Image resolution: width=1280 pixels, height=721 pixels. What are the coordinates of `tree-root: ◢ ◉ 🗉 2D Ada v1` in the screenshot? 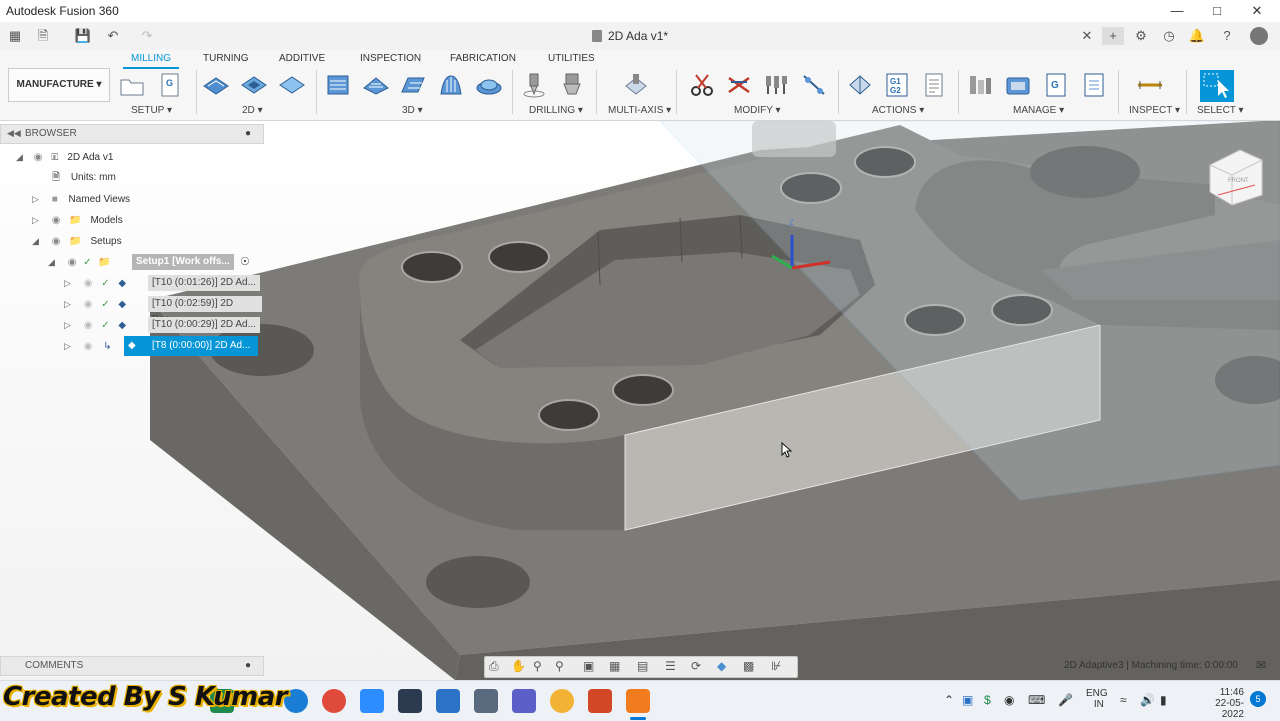 It's located at (136, 157).